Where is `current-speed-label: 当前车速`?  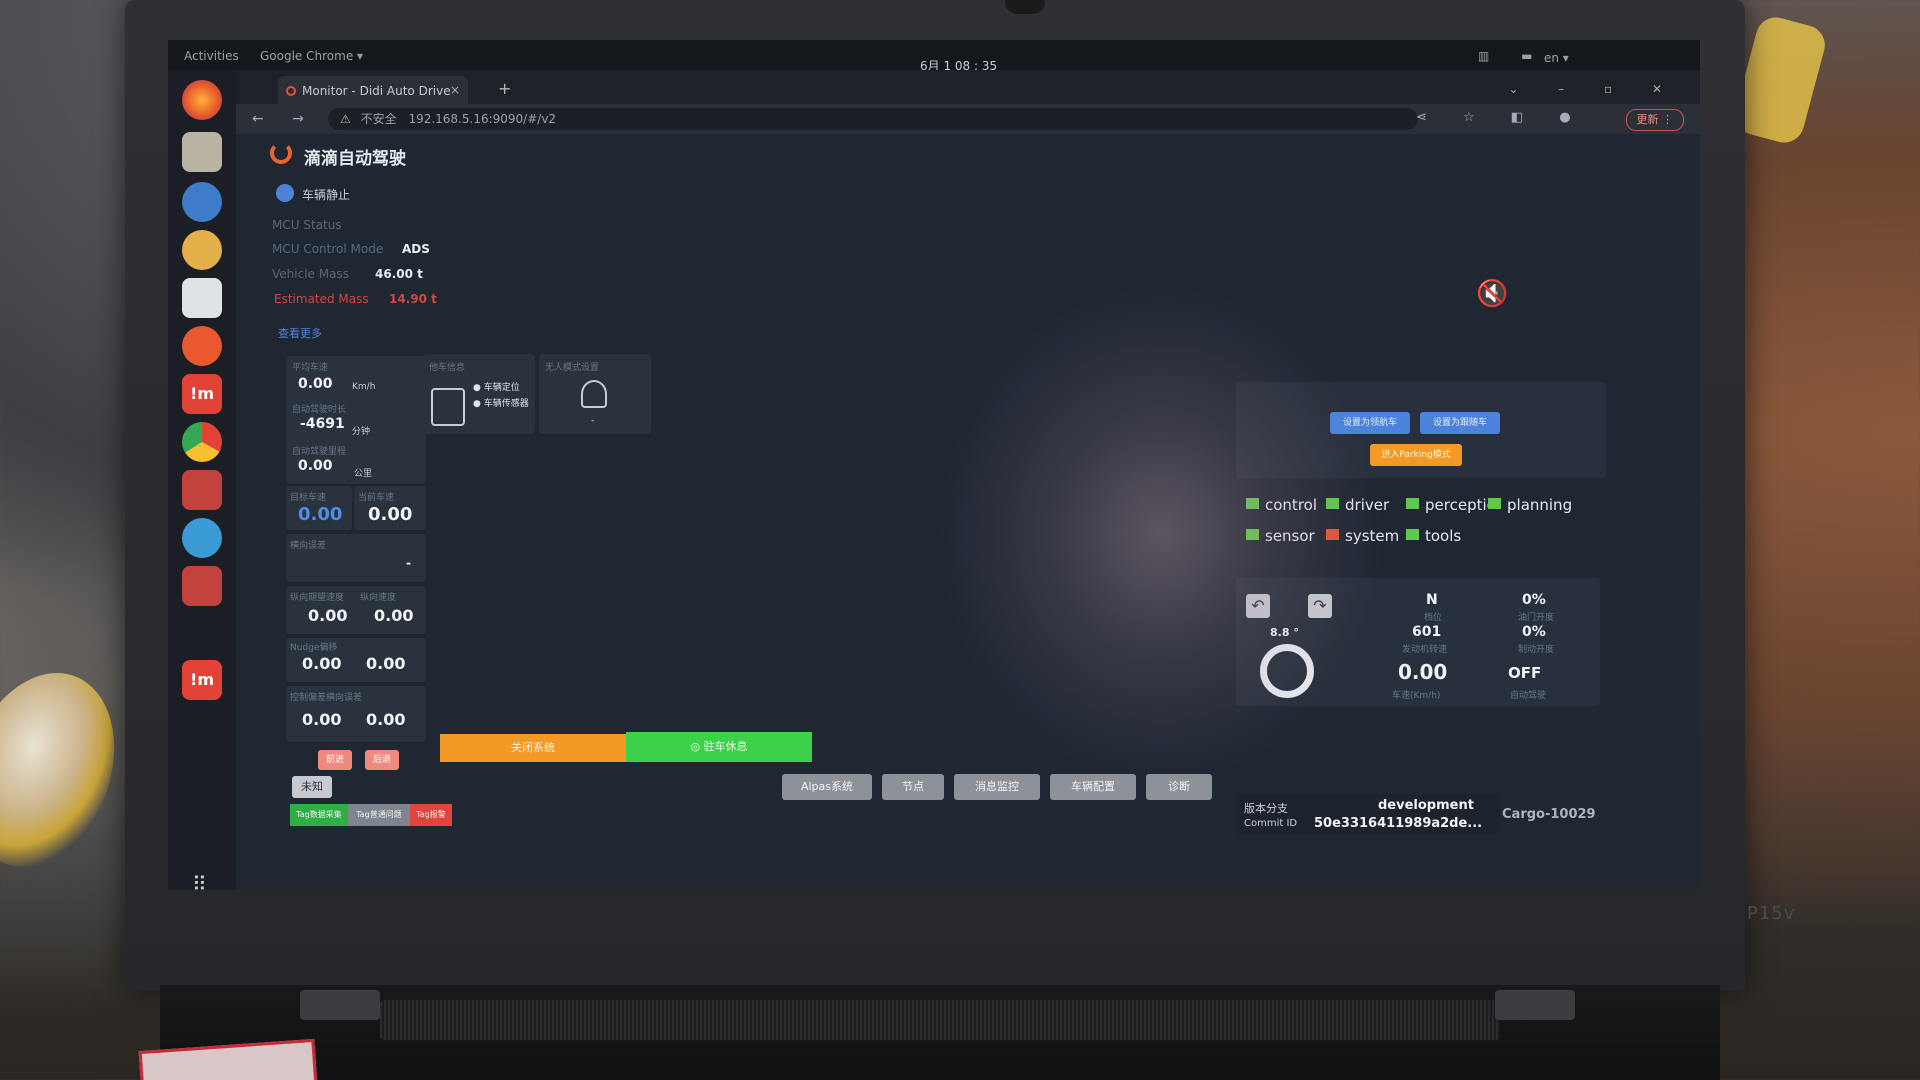 current-speed-label: 当前车速 is located at coordinates (376, 498).